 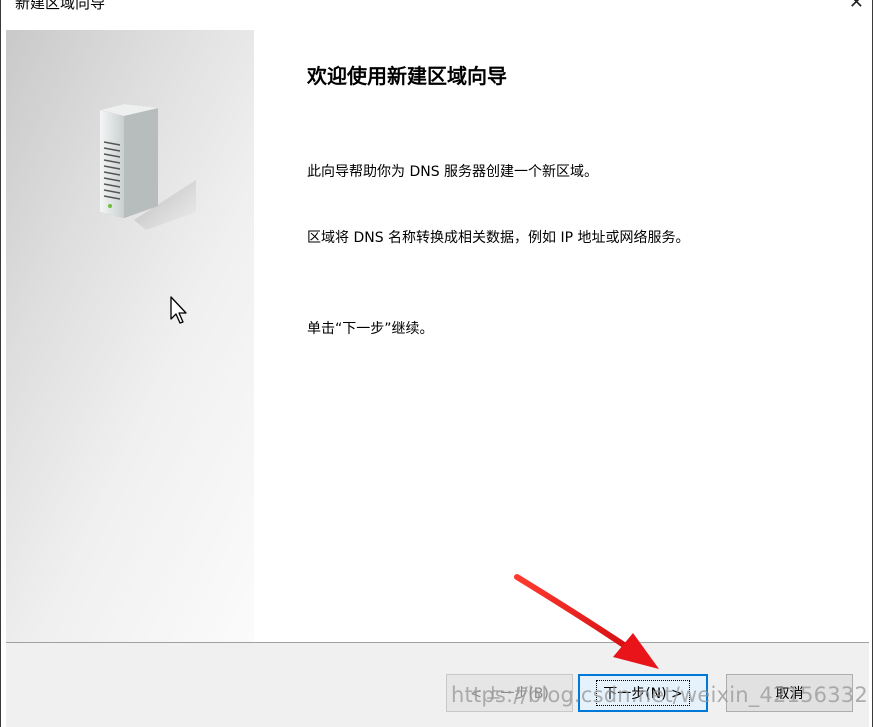 What do you see at coordinates (60, 6) in the screenshot?
I see `window-title: 新建区域向导` at bounding box center [60, 6].